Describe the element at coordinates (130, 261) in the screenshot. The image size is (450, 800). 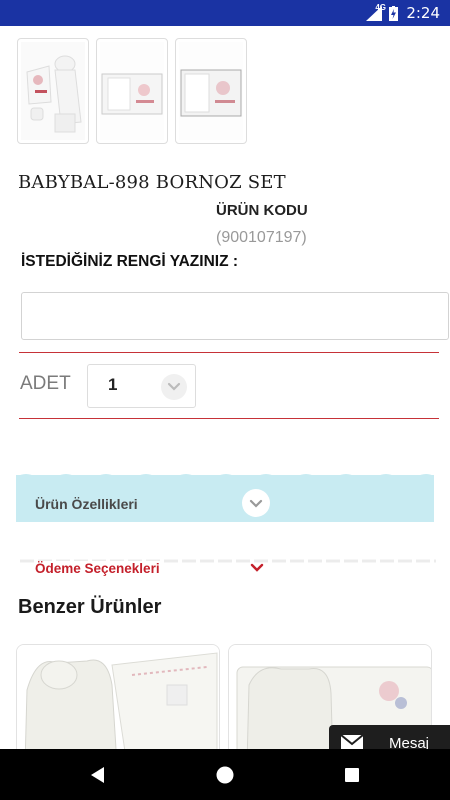
I see `color-field-label: İSTEDİĞİNİZ RENGİ YAZINIZ :` at that location.